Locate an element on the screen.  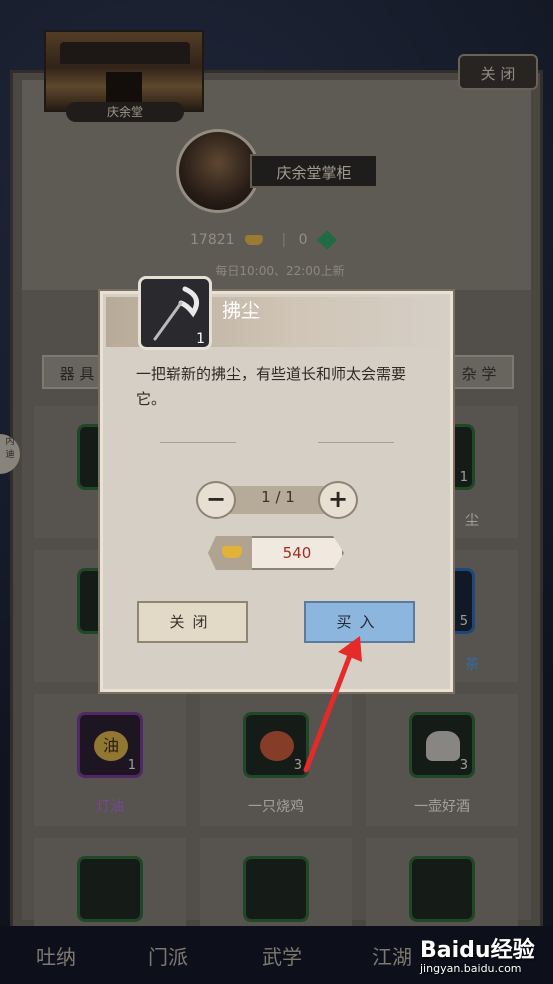
dialog-item-title: 拂尘 is located at coordinates (241, 311).